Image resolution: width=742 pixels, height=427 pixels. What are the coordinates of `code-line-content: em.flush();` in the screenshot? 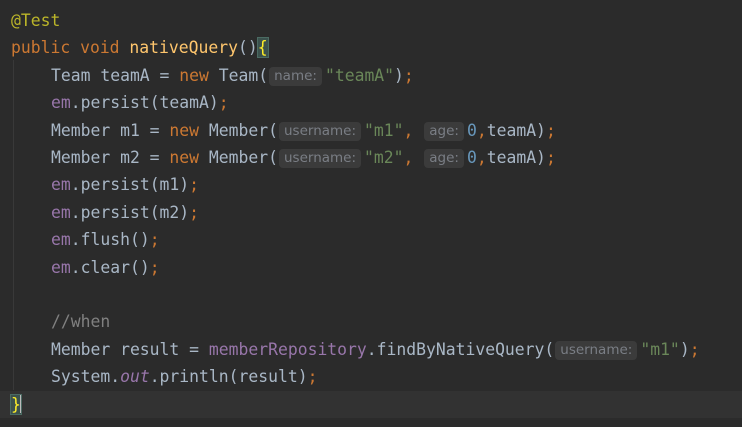 It's located at (105, 239).